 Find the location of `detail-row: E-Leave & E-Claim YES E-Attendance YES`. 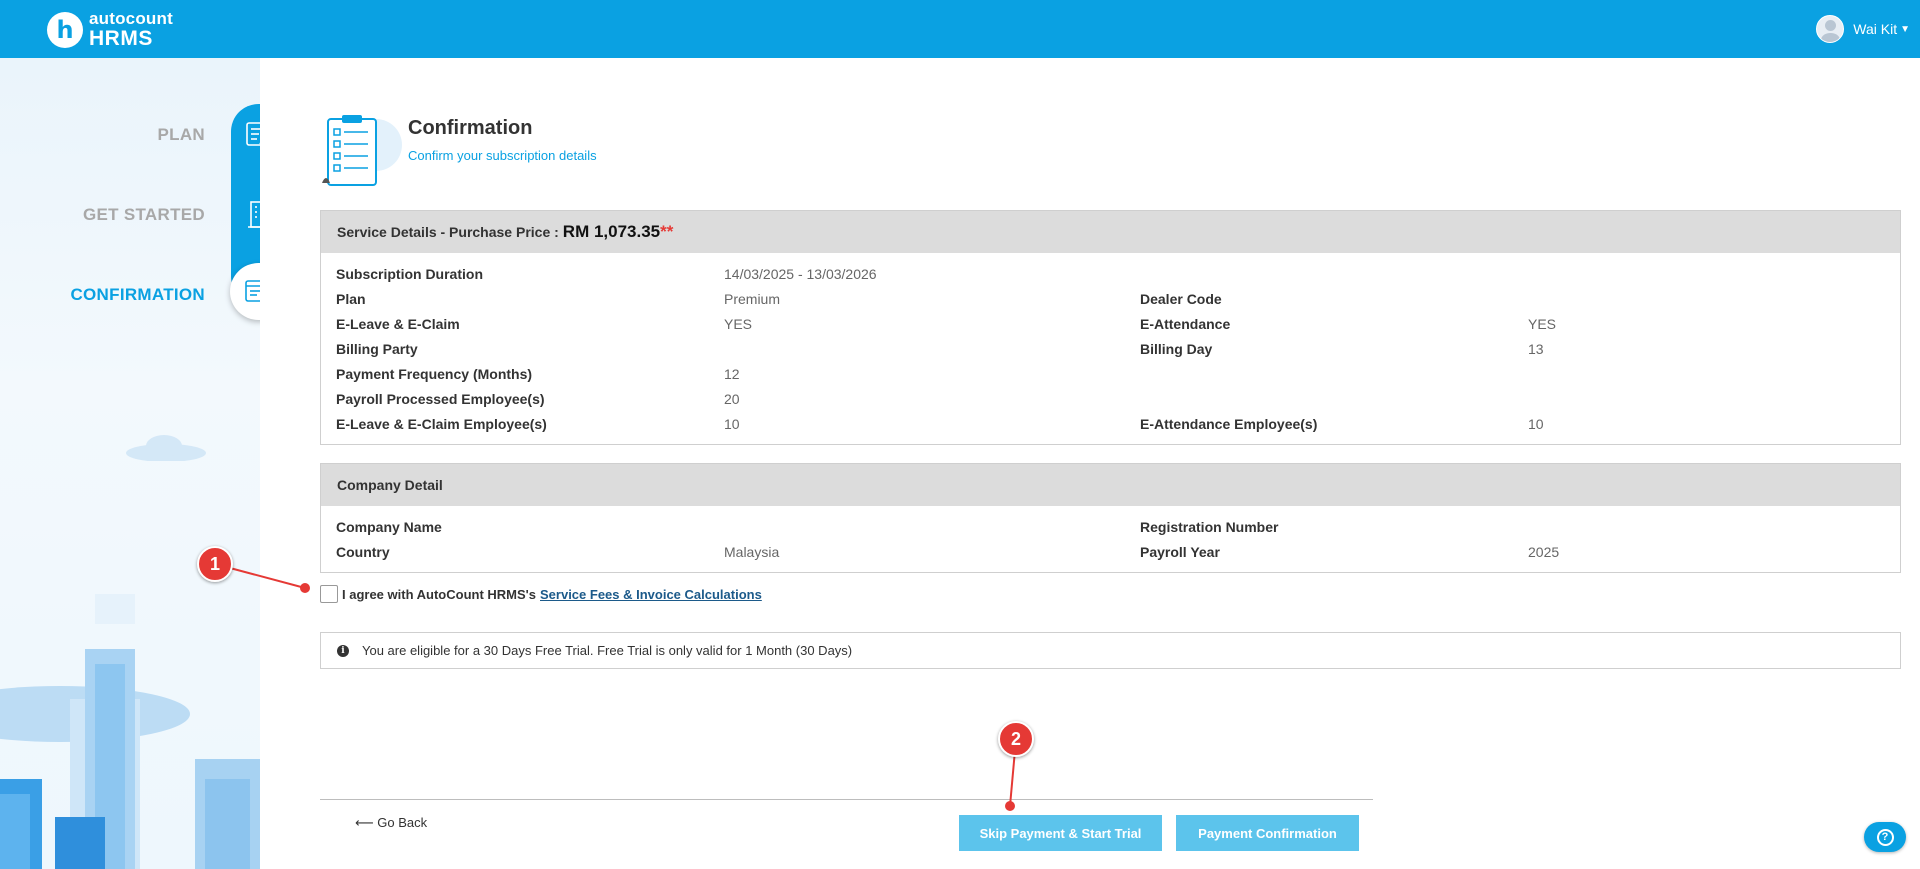

detail-row: E-Leave & E-Claim YES E-Attendance YES is located at coordinates (1110, 325).